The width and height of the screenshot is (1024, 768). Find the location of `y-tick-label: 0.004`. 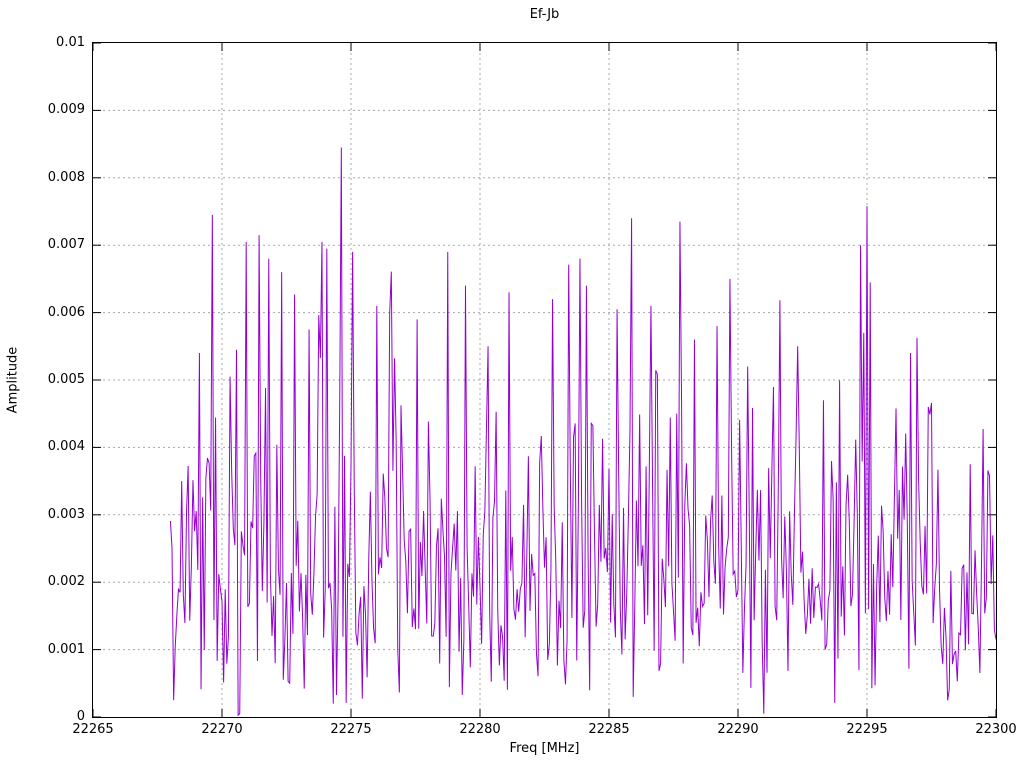

y-tick-label: 0.004 is located at coordinates (66, 447).